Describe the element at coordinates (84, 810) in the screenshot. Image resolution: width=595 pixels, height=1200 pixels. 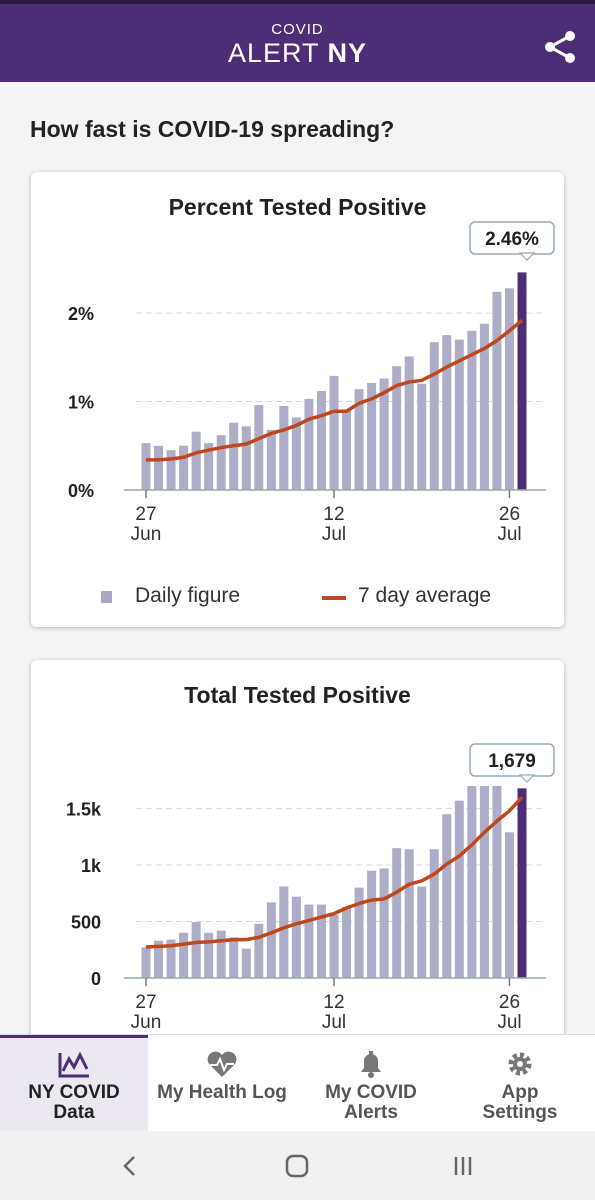
I see `y-tick-label: 1.5k` at that location.